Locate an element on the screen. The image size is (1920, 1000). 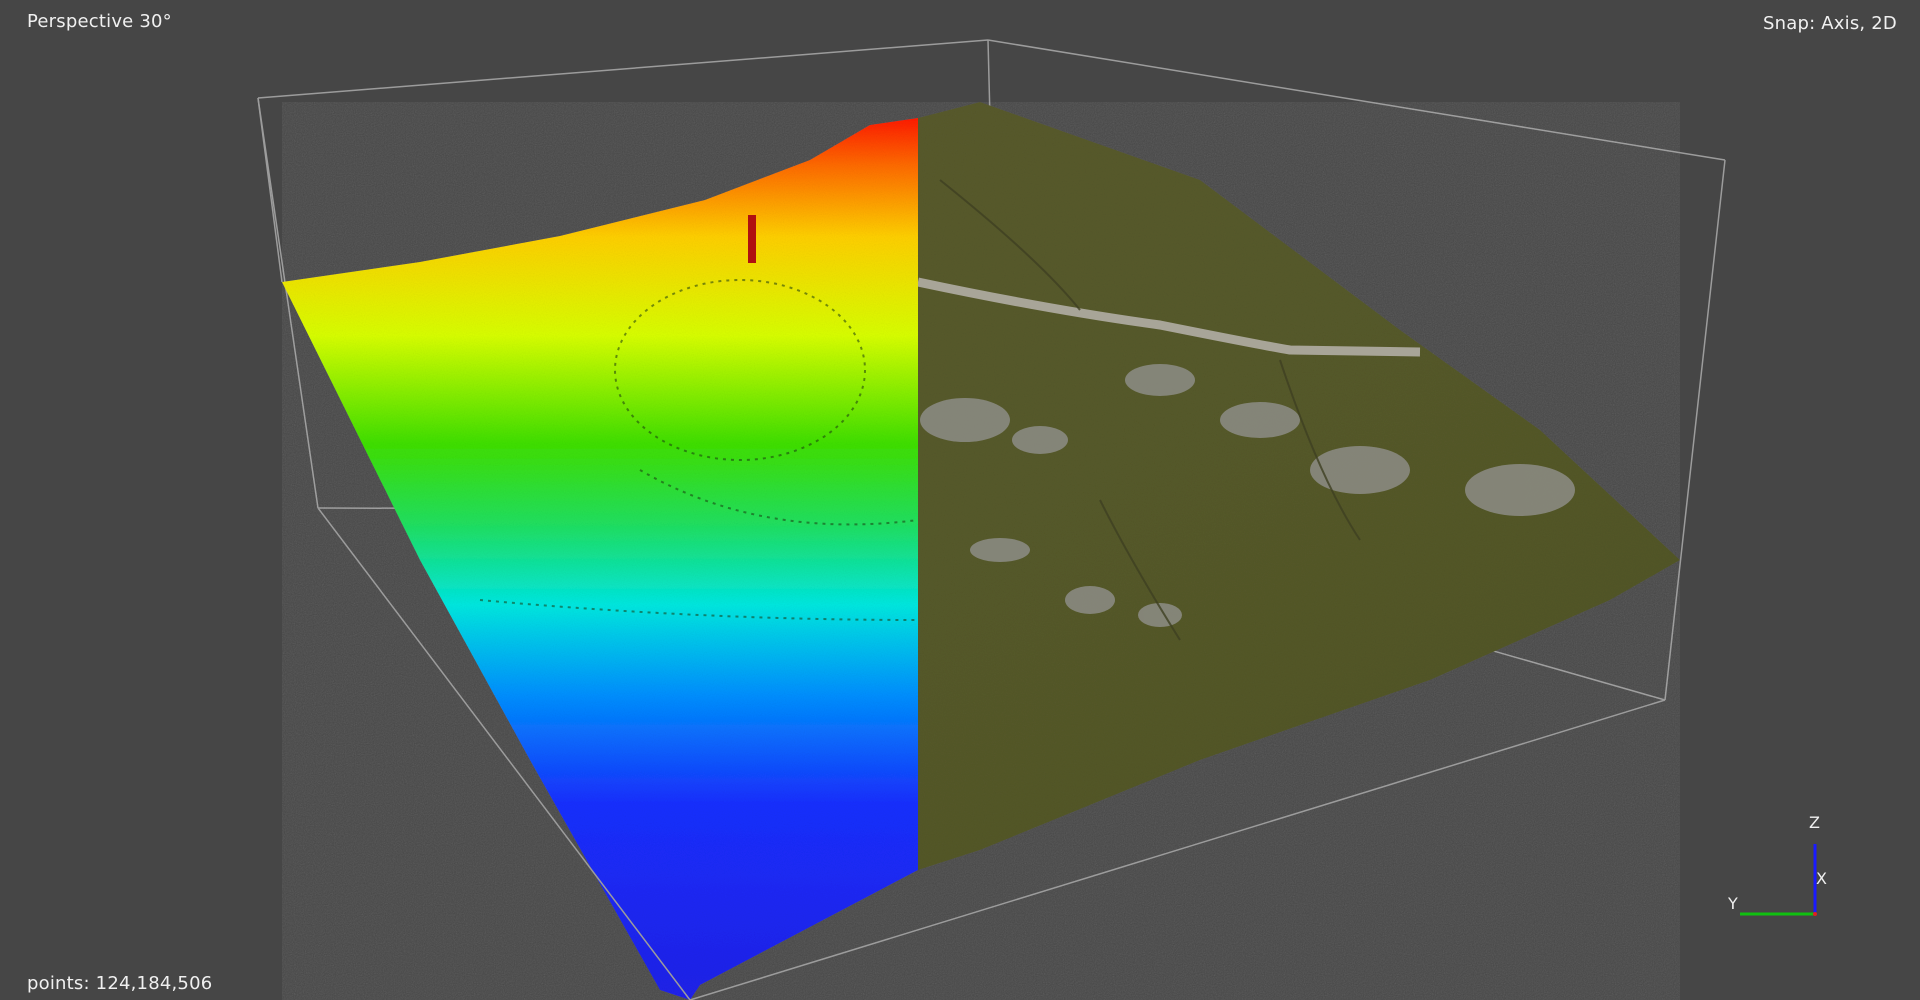
x-axis-label: X is located at coordinates (1821, 878).